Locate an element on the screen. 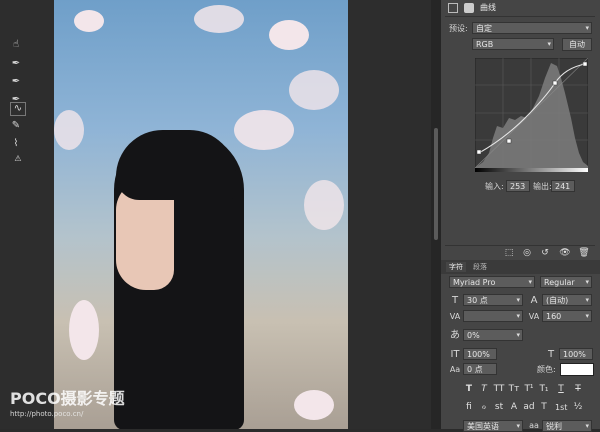 This screenshot has height=432, width=600. stylistic-alternates-button: ad is located at coordinates (529, 407).